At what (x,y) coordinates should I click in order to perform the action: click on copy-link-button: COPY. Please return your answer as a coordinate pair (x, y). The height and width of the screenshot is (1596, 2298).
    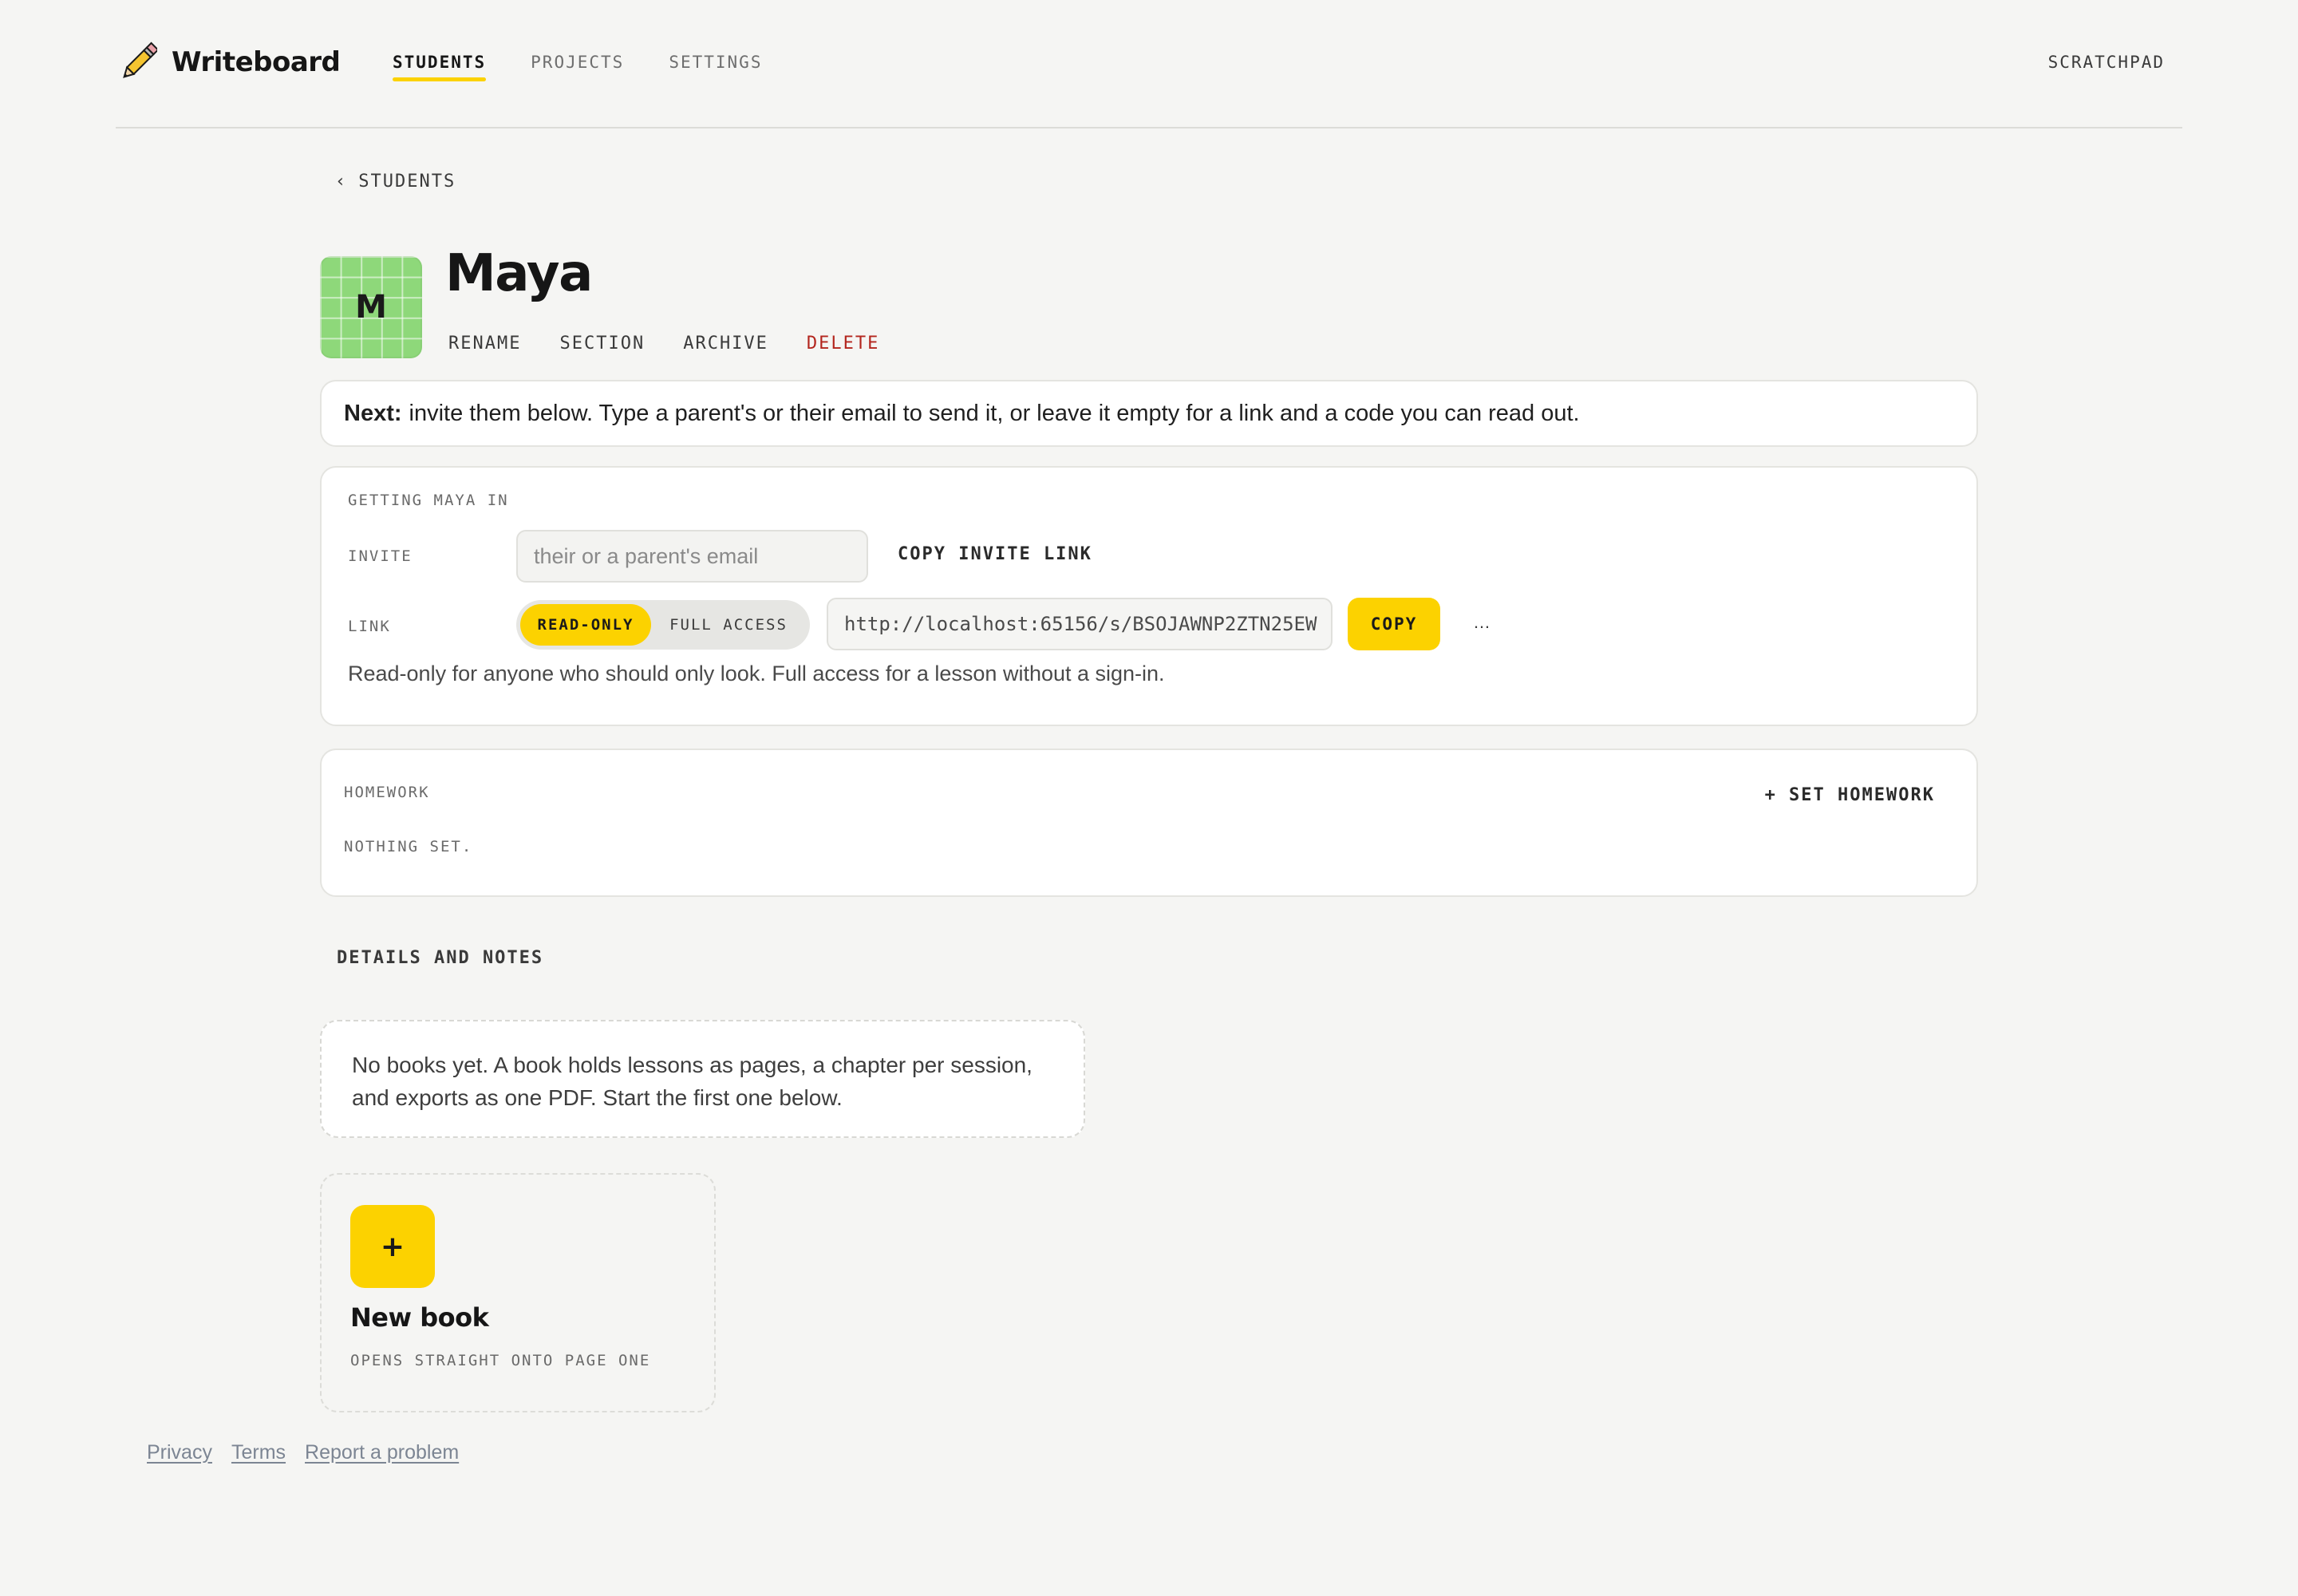
    Looking at the image, I should click on (1394, 624).